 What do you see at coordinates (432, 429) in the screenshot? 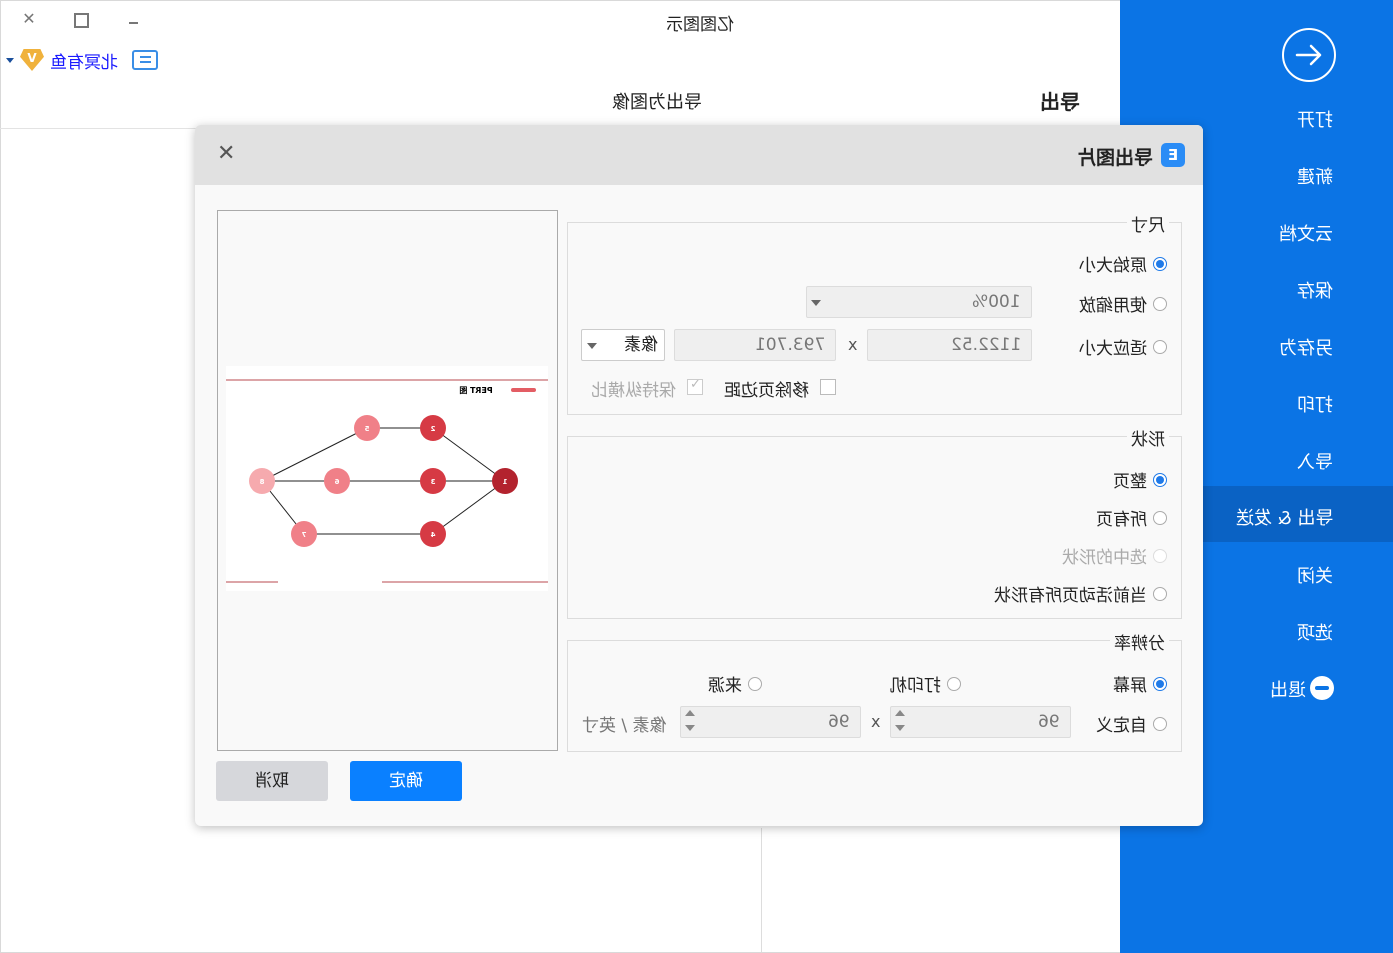
I see `pert-node-label: 2` at bounding box center [432, 429].